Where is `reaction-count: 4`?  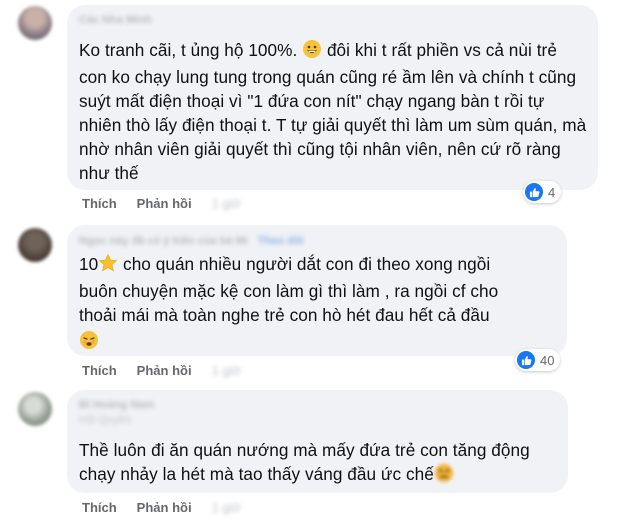
reaction-count: 4 is located at coordinates (552, 192).